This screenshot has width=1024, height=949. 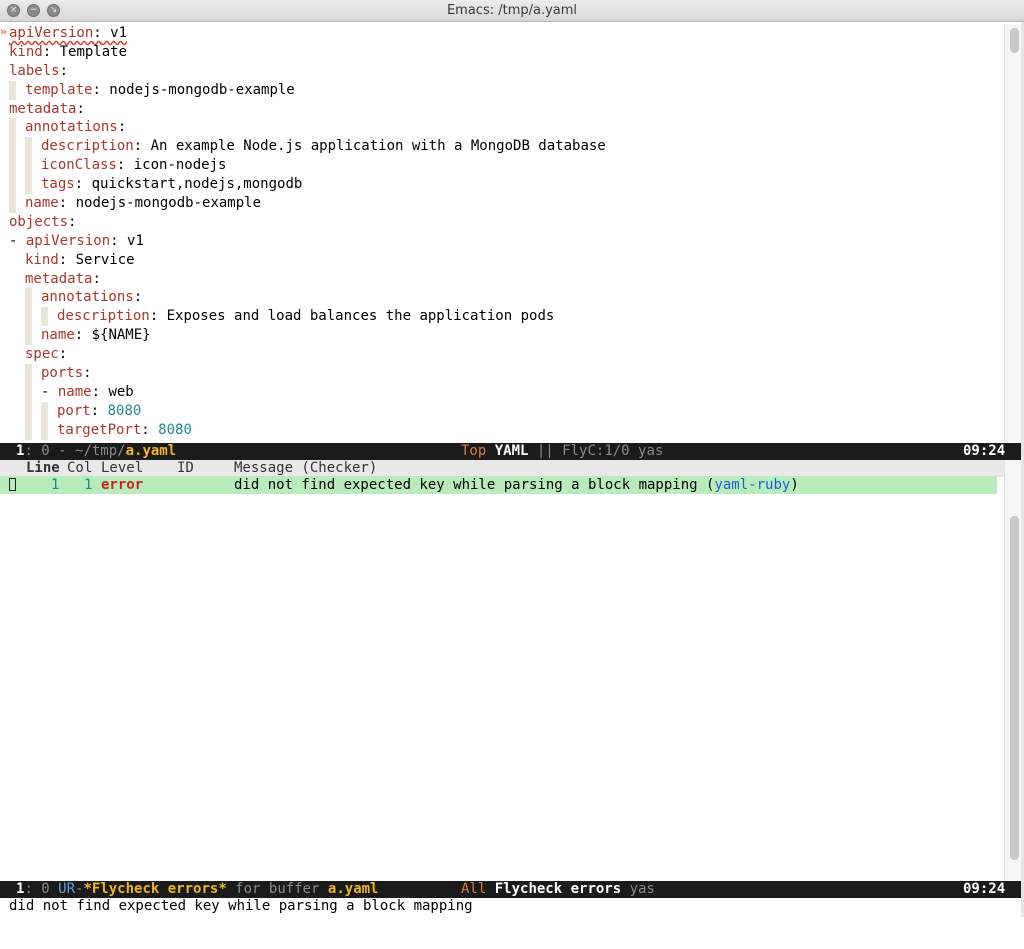 I want to click on code-line: kind: Template, so click(x=68, y=51).